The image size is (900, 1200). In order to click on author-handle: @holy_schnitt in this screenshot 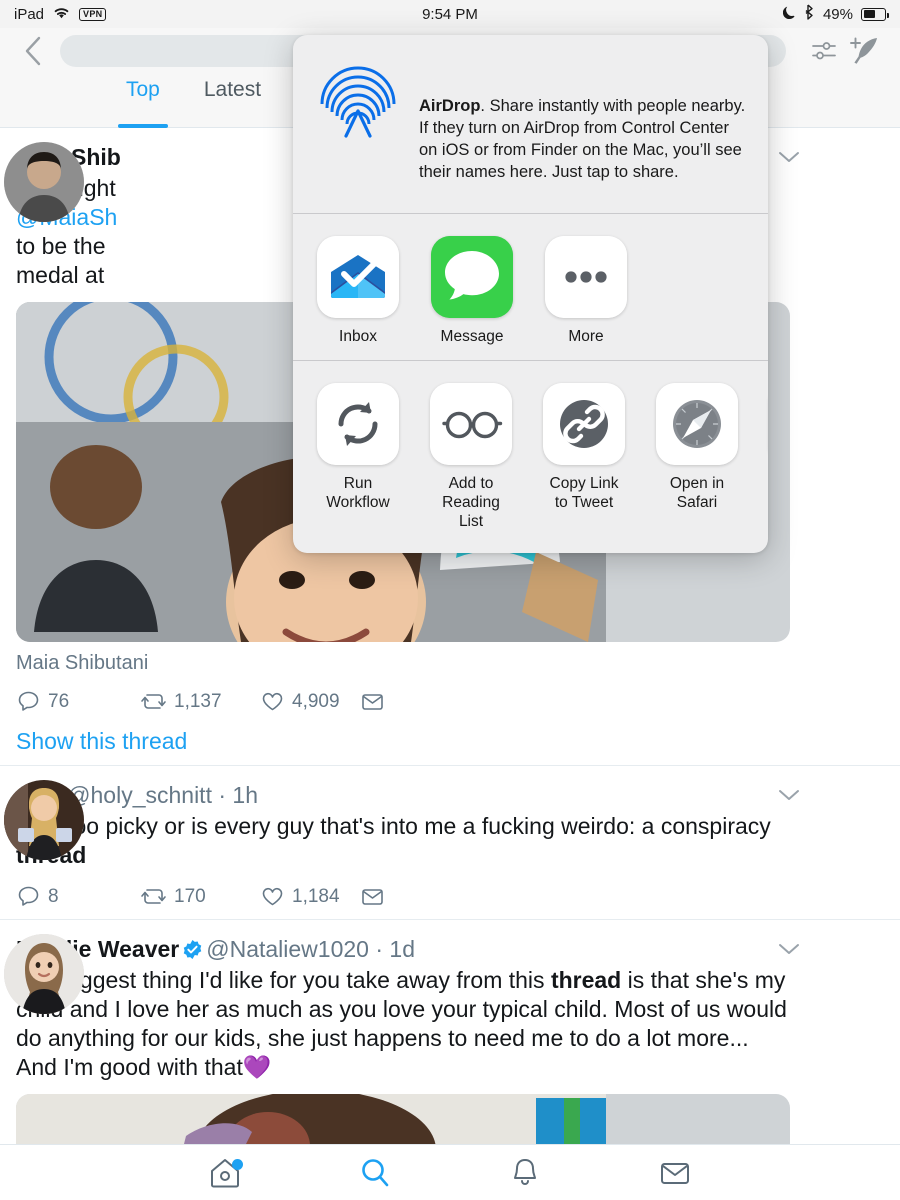, I will do `click(139, 795)`.